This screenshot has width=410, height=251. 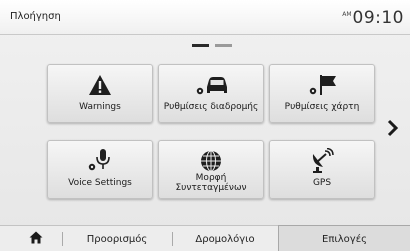 I want to click on tab-route: Δρομολόγιο, so click(x=225, y=238).